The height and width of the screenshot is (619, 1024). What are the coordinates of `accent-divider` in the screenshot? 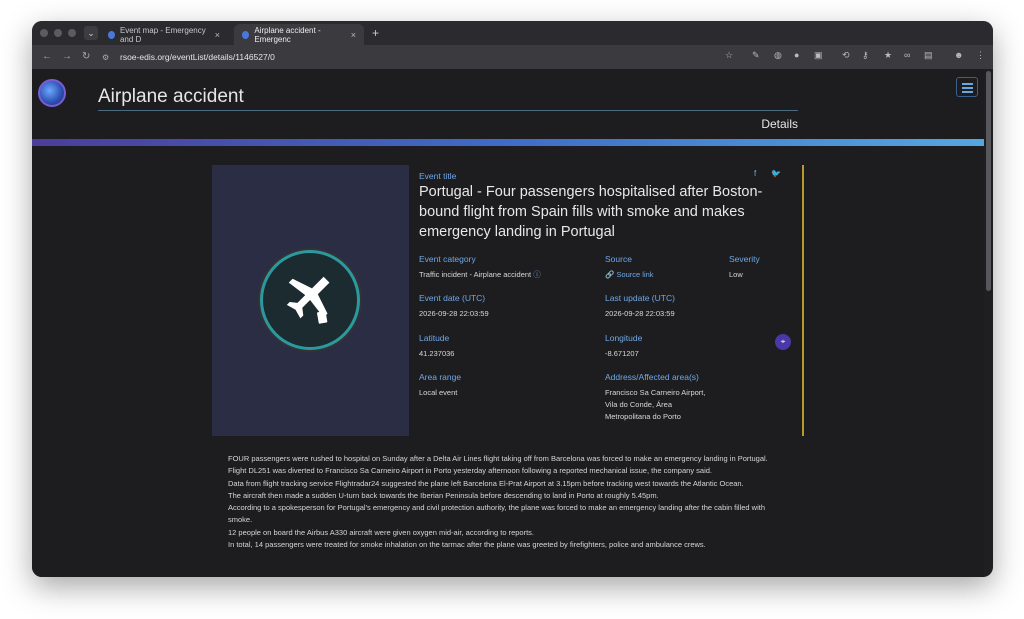 It's located at (803, 300).